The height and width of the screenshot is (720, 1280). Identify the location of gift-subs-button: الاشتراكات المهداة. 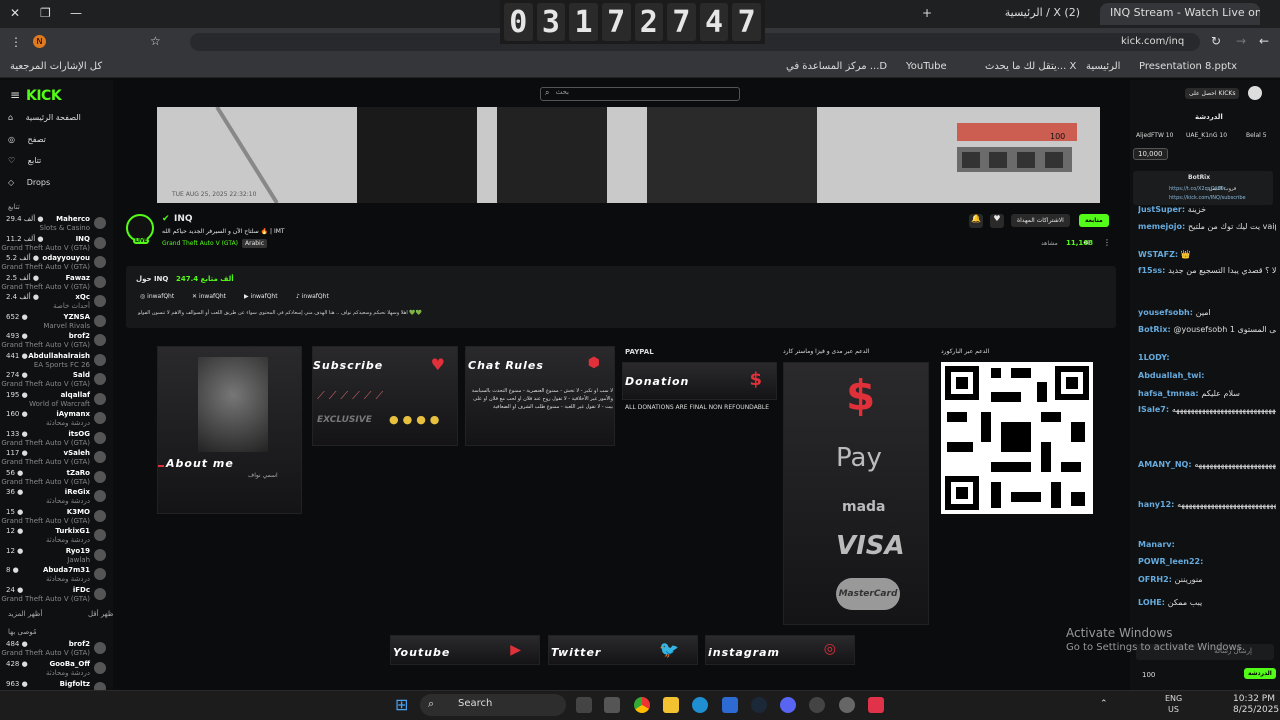
(1040, 220).